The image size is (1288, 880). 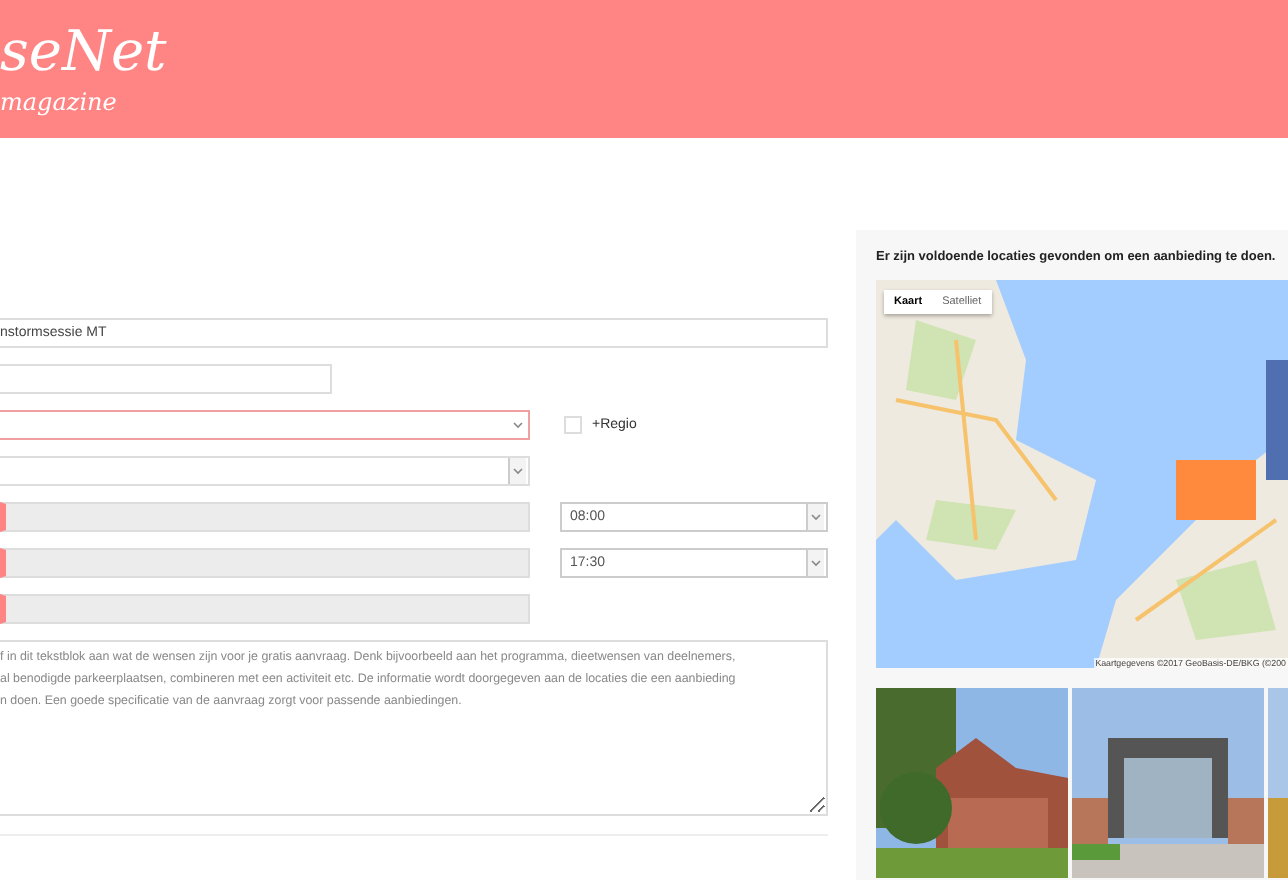 I want to click on region-select, so click(x=265, y=425).